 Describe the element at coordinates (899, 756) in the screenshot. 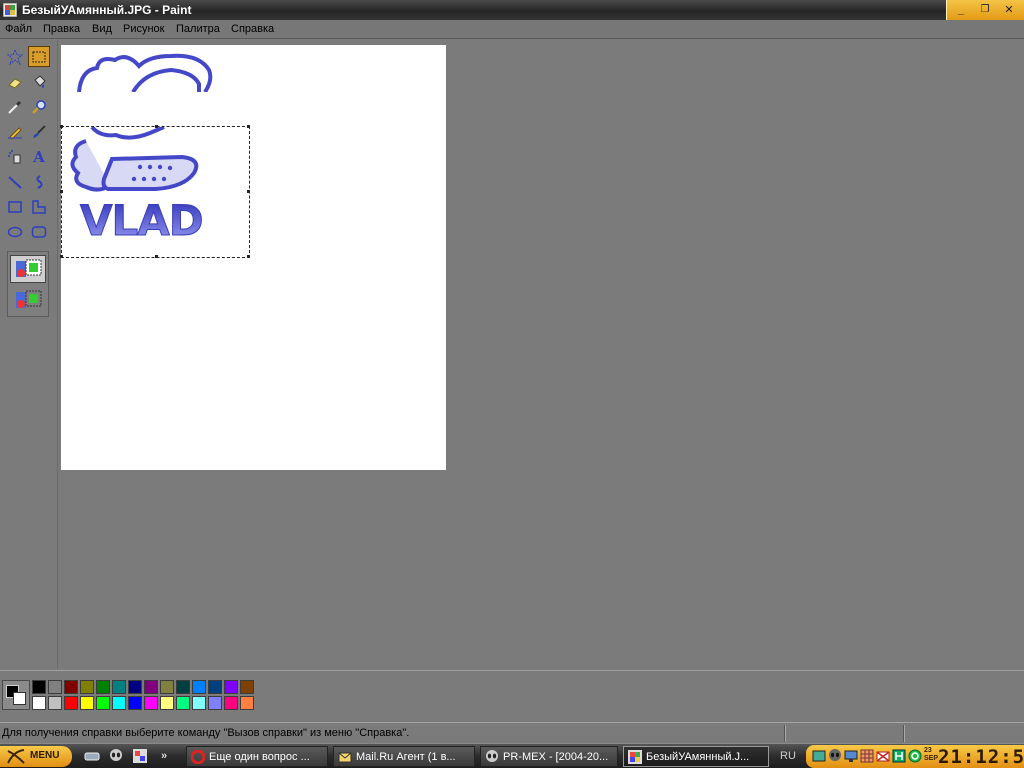

I see `antivirus-tray-icon` at that location.